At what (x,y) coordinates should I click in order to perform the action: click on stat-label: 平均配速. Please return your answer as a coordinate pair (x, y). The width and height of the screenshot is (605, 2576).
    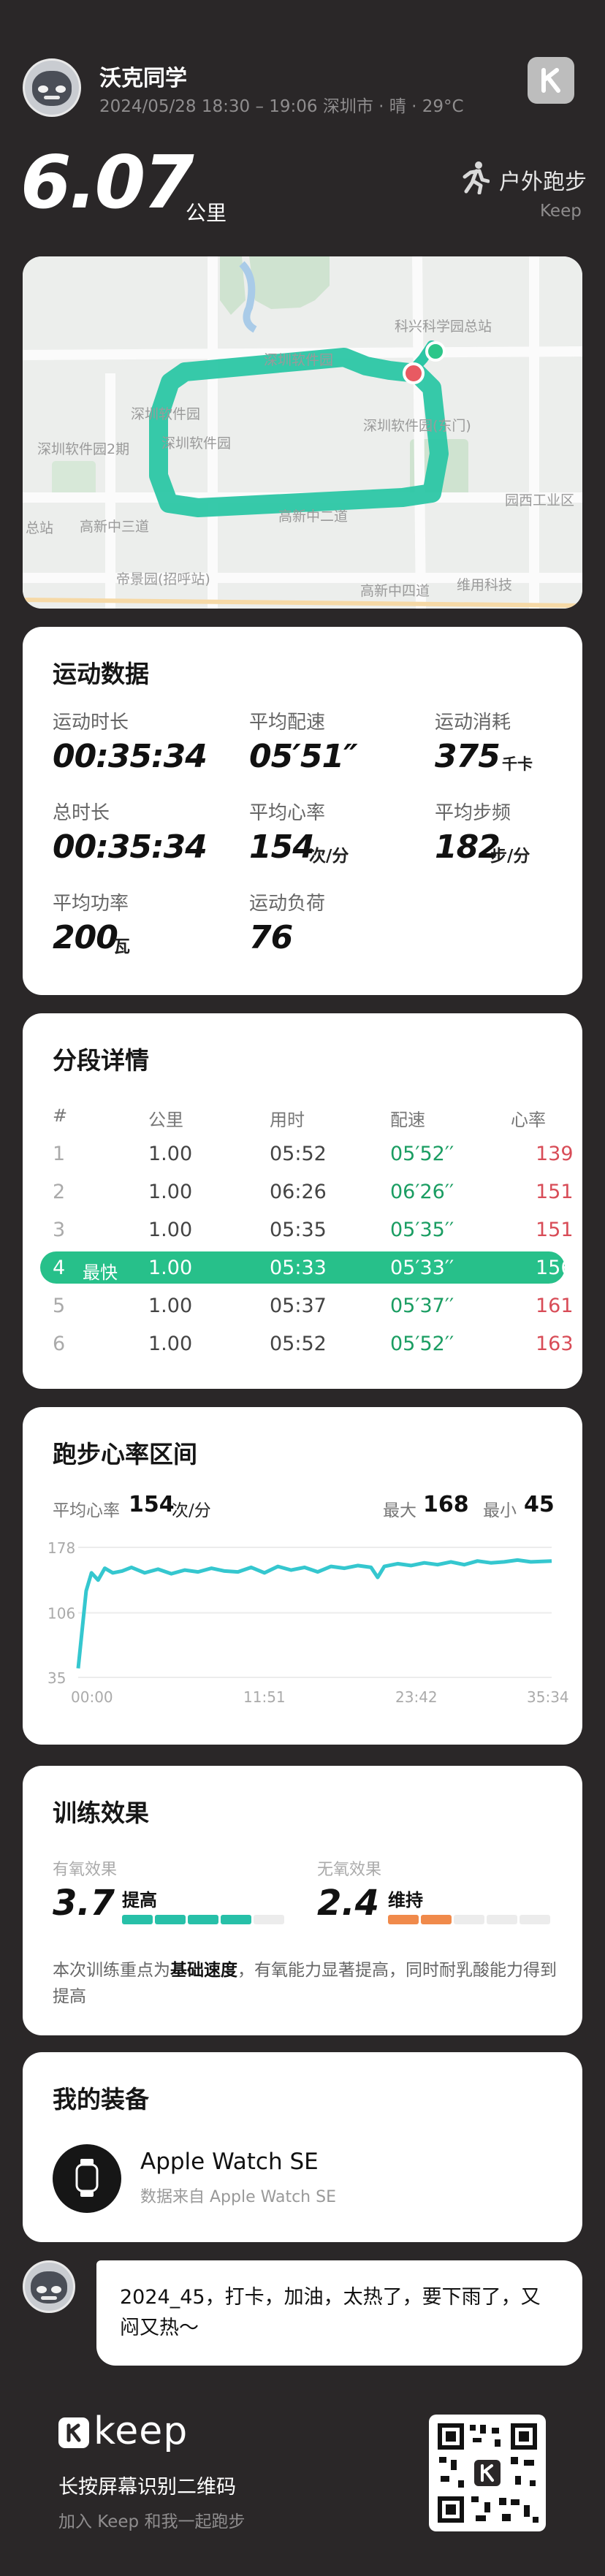
    Looking at the image, I should click on (287, 722).